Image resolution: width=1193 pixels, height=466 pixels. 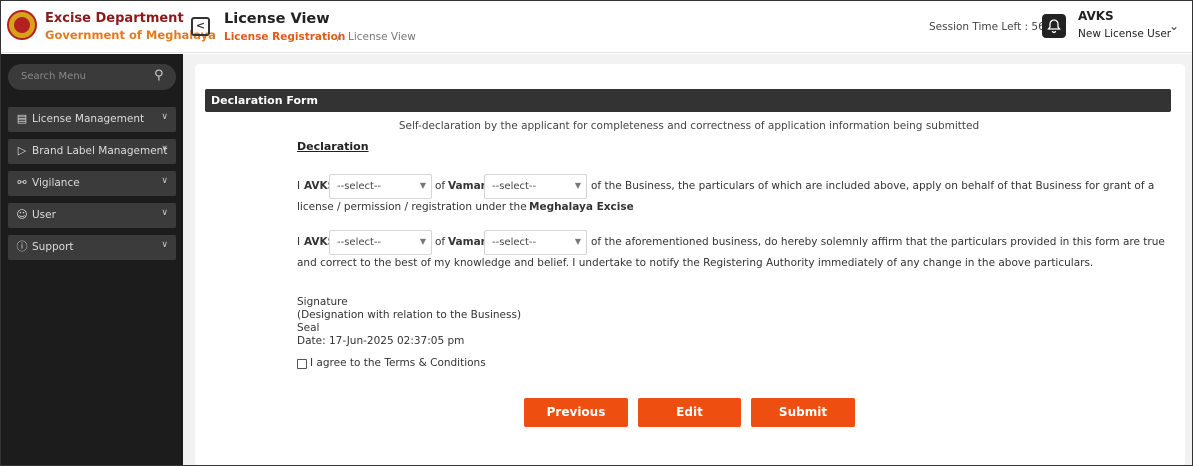 I want to click on para1-prefix: I, so click(x=299, y=186).